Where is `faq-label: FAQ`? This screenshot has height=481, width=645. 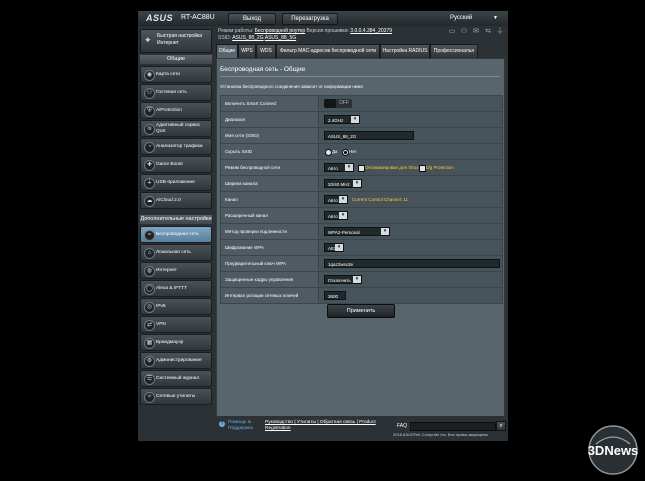 faq-label: FAQ is located at coordinates (402, 426).